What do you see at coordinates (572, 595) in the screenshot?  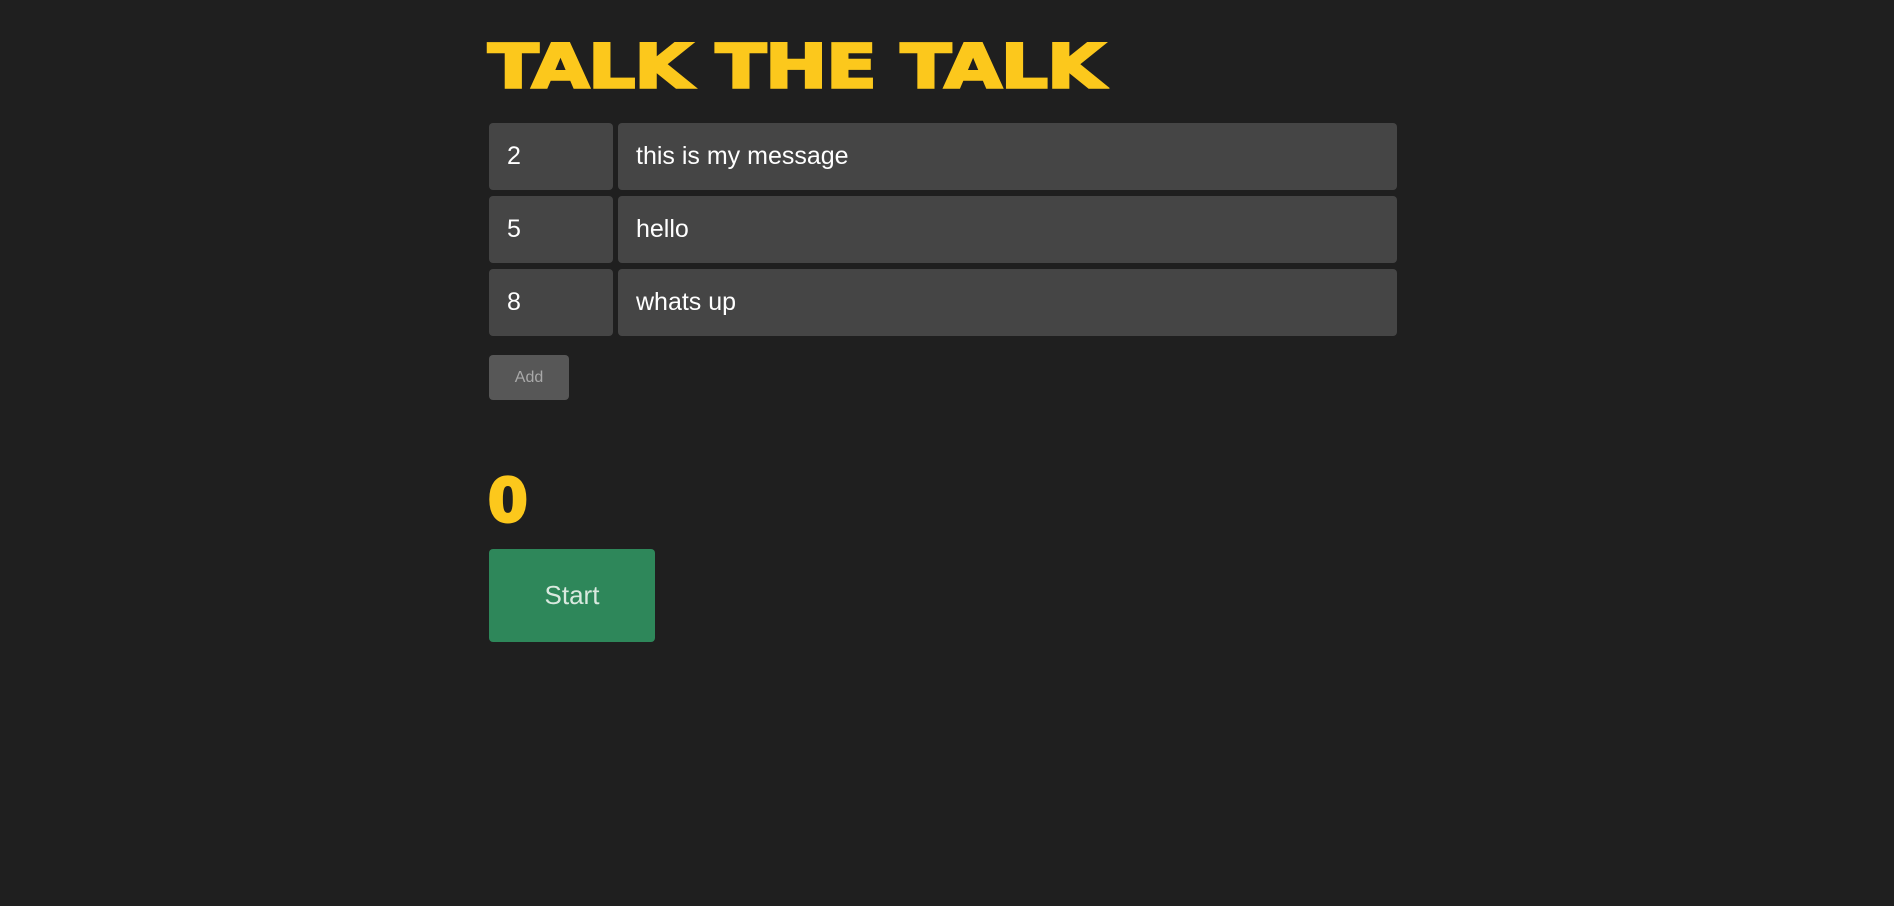 I see `start-button: Start` at bounding box center [572, 595].